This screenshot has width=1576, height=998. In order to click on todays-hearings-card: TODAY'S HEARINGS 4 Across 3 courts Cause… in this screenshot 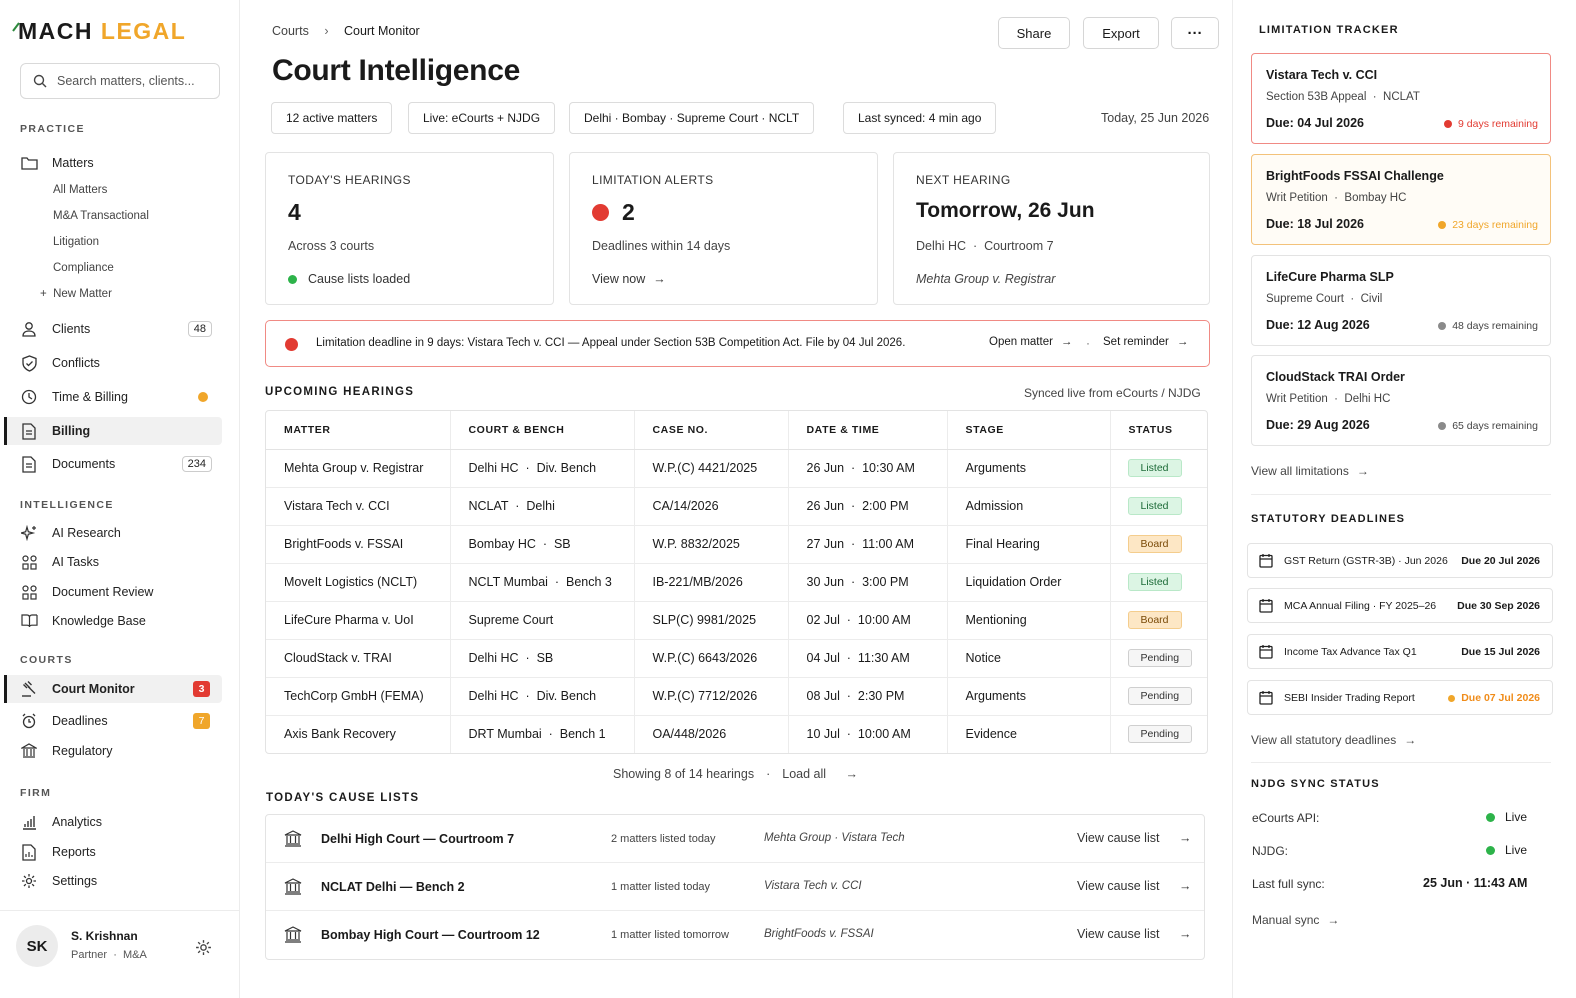, I will do `click(409, 228)`.